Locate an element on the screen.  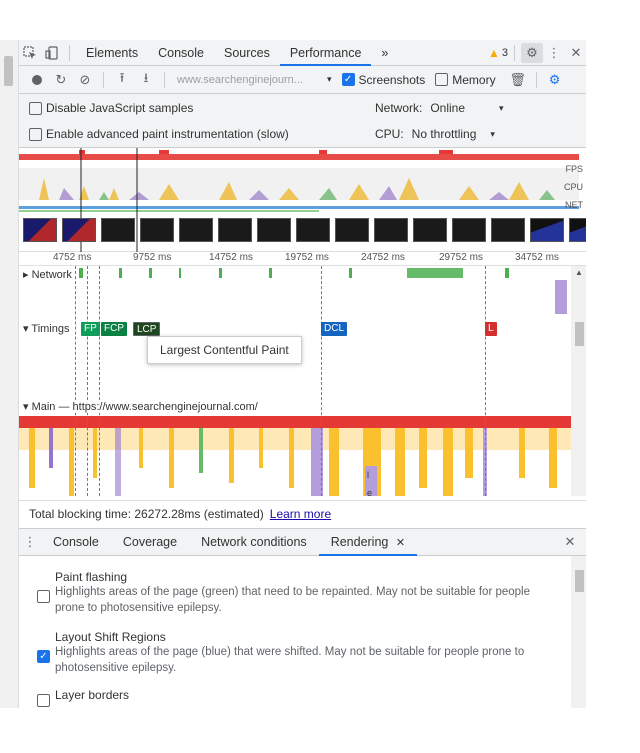
memory-label: Memory is located at coordinates (474, 79).